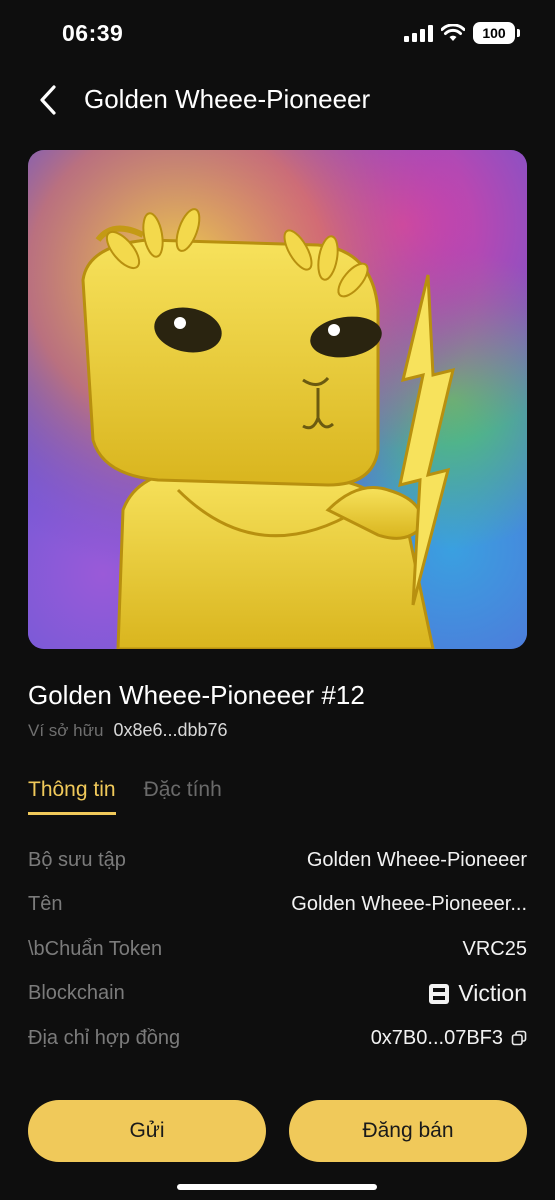 The image size is (555, 1200). What do you see at coordinates (436, 1037) in the screenshot?
I see `contract-address-text: 0x7B0...07BF3` at bounding box center [436, 1037].